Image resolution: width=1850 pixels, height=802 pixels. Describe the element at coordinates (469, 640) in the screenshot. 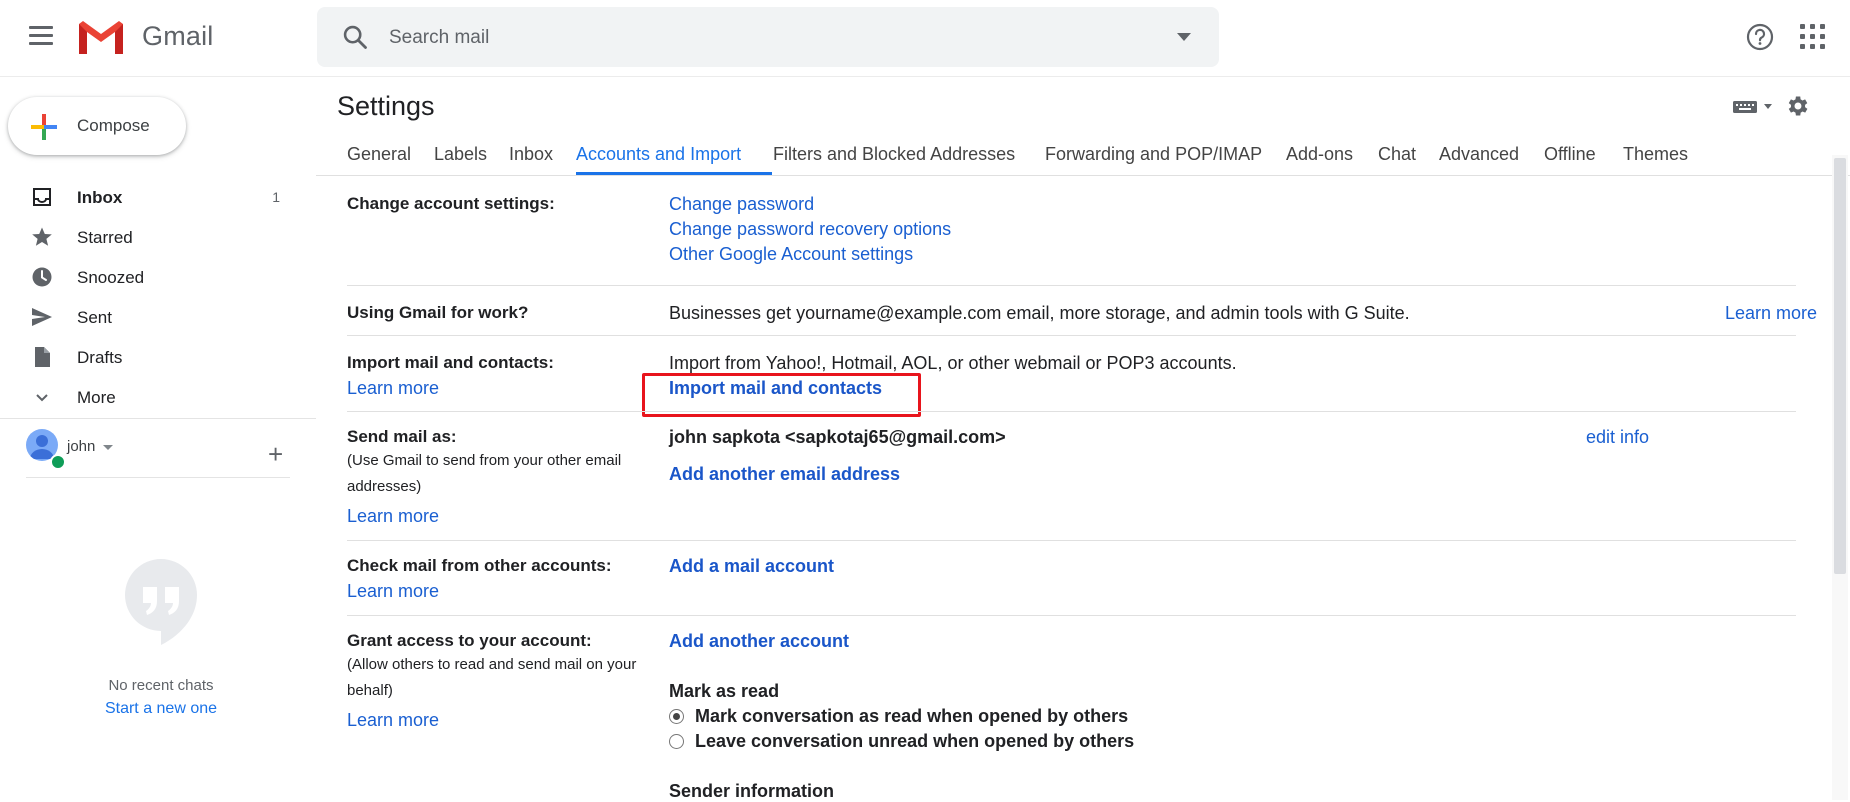

I see `grant-access-label: Grant access to your account:` at that location.